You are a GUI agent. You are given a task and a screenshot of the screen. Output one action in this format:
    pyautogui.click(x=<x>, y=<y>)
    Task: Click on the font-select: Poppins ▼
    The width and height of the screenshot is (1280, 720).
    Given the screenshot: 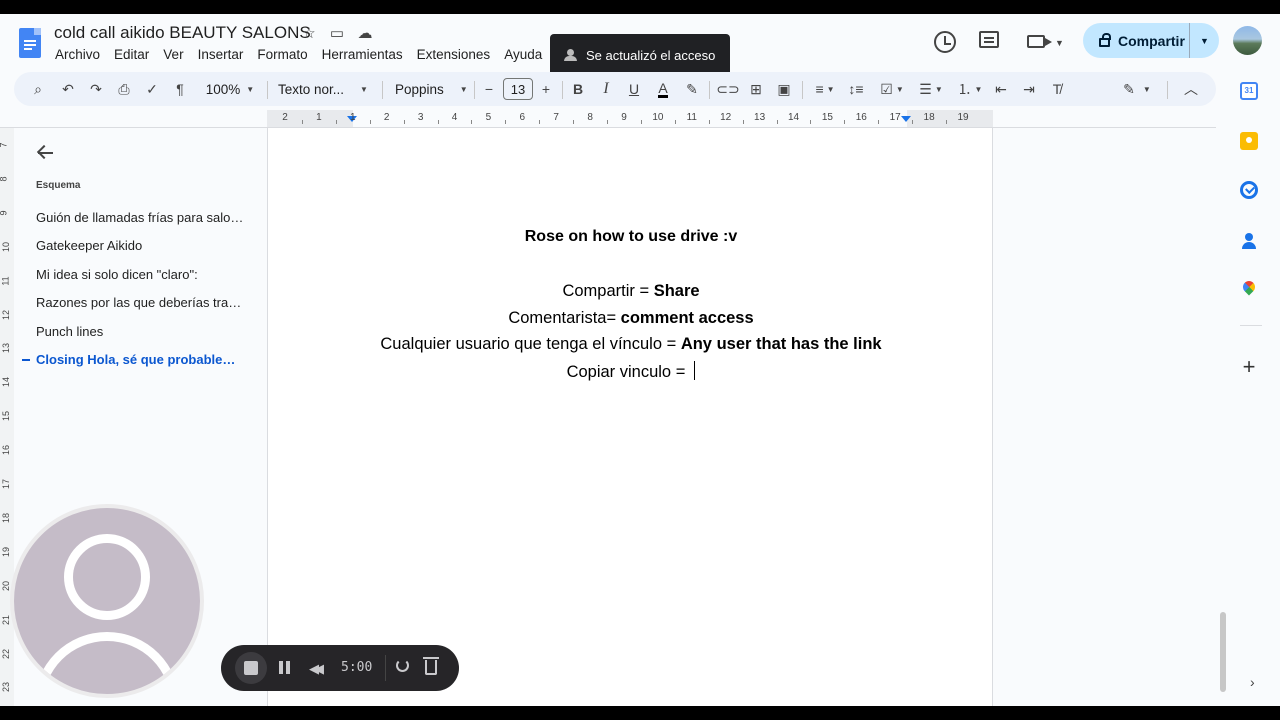 What is the action you would take?
    pyautogui.click(x=431, y=89)
    